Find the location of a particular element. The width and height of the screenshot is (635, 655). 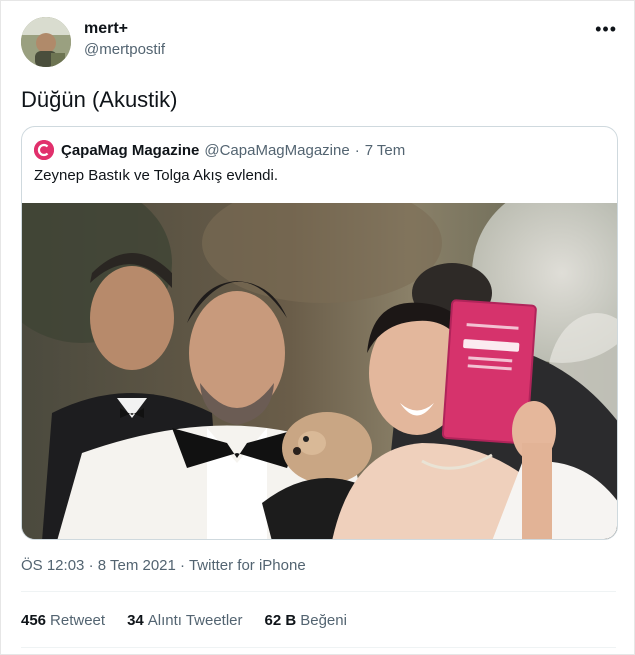

retweet-count: 456 is located at coordinates (34, 620).